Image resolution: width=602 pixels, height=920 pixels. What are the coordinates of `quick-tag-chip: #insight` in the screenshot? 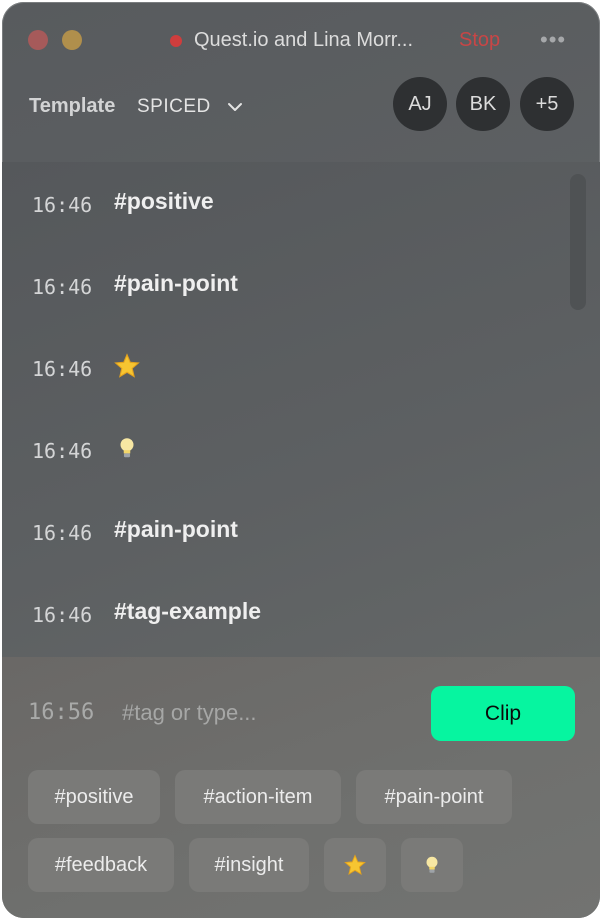 It's located at (249, 865).